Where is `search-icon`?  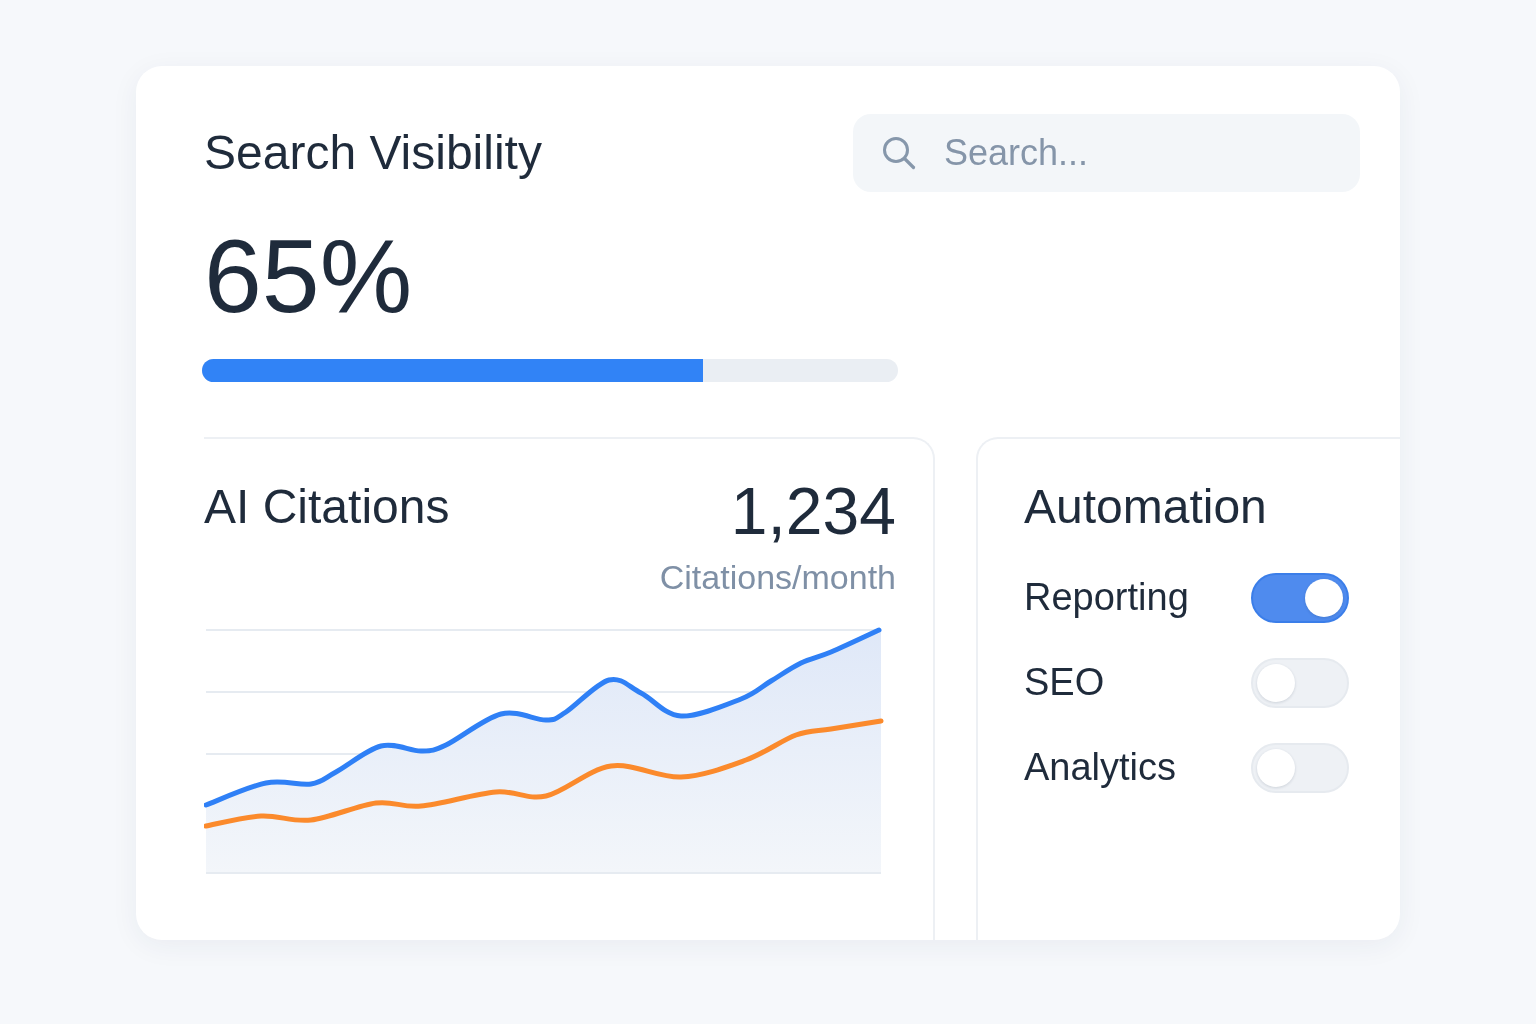
search-icon is located at coordinates (899, 153).